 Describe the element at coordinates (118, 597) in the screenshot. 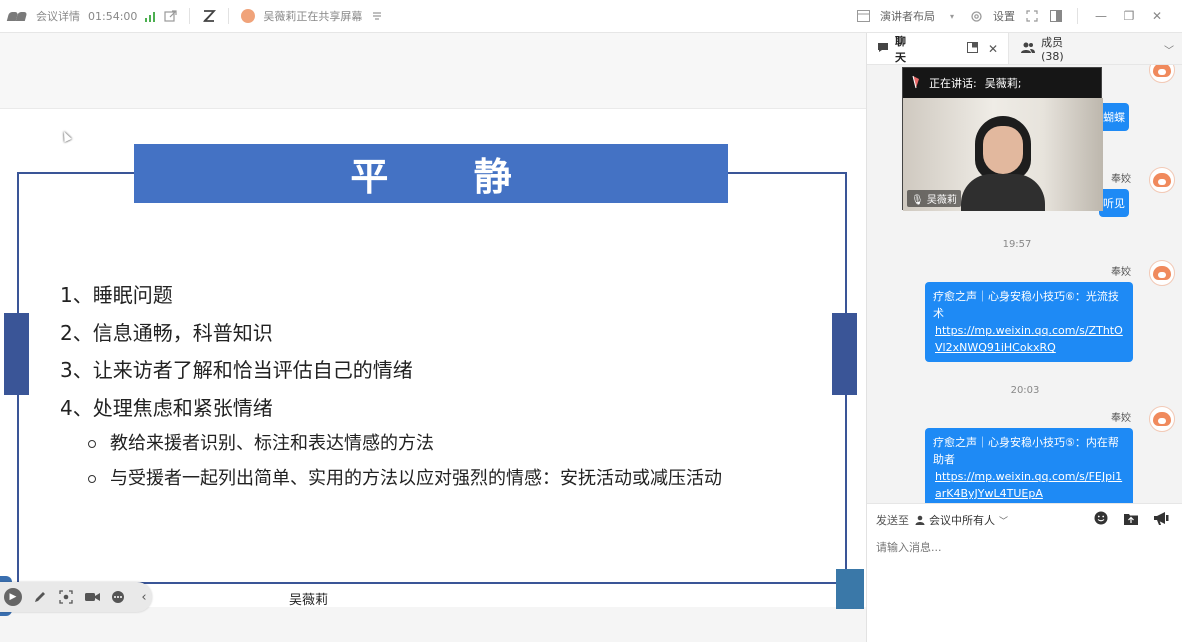

I see `more-icon` at that location.